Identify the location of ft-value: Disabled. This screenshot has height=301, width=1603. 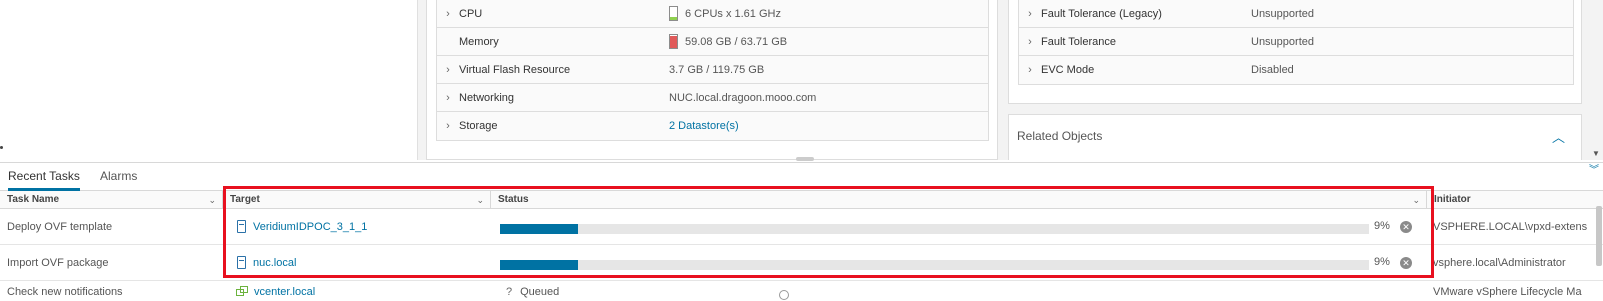
(1272, 70).